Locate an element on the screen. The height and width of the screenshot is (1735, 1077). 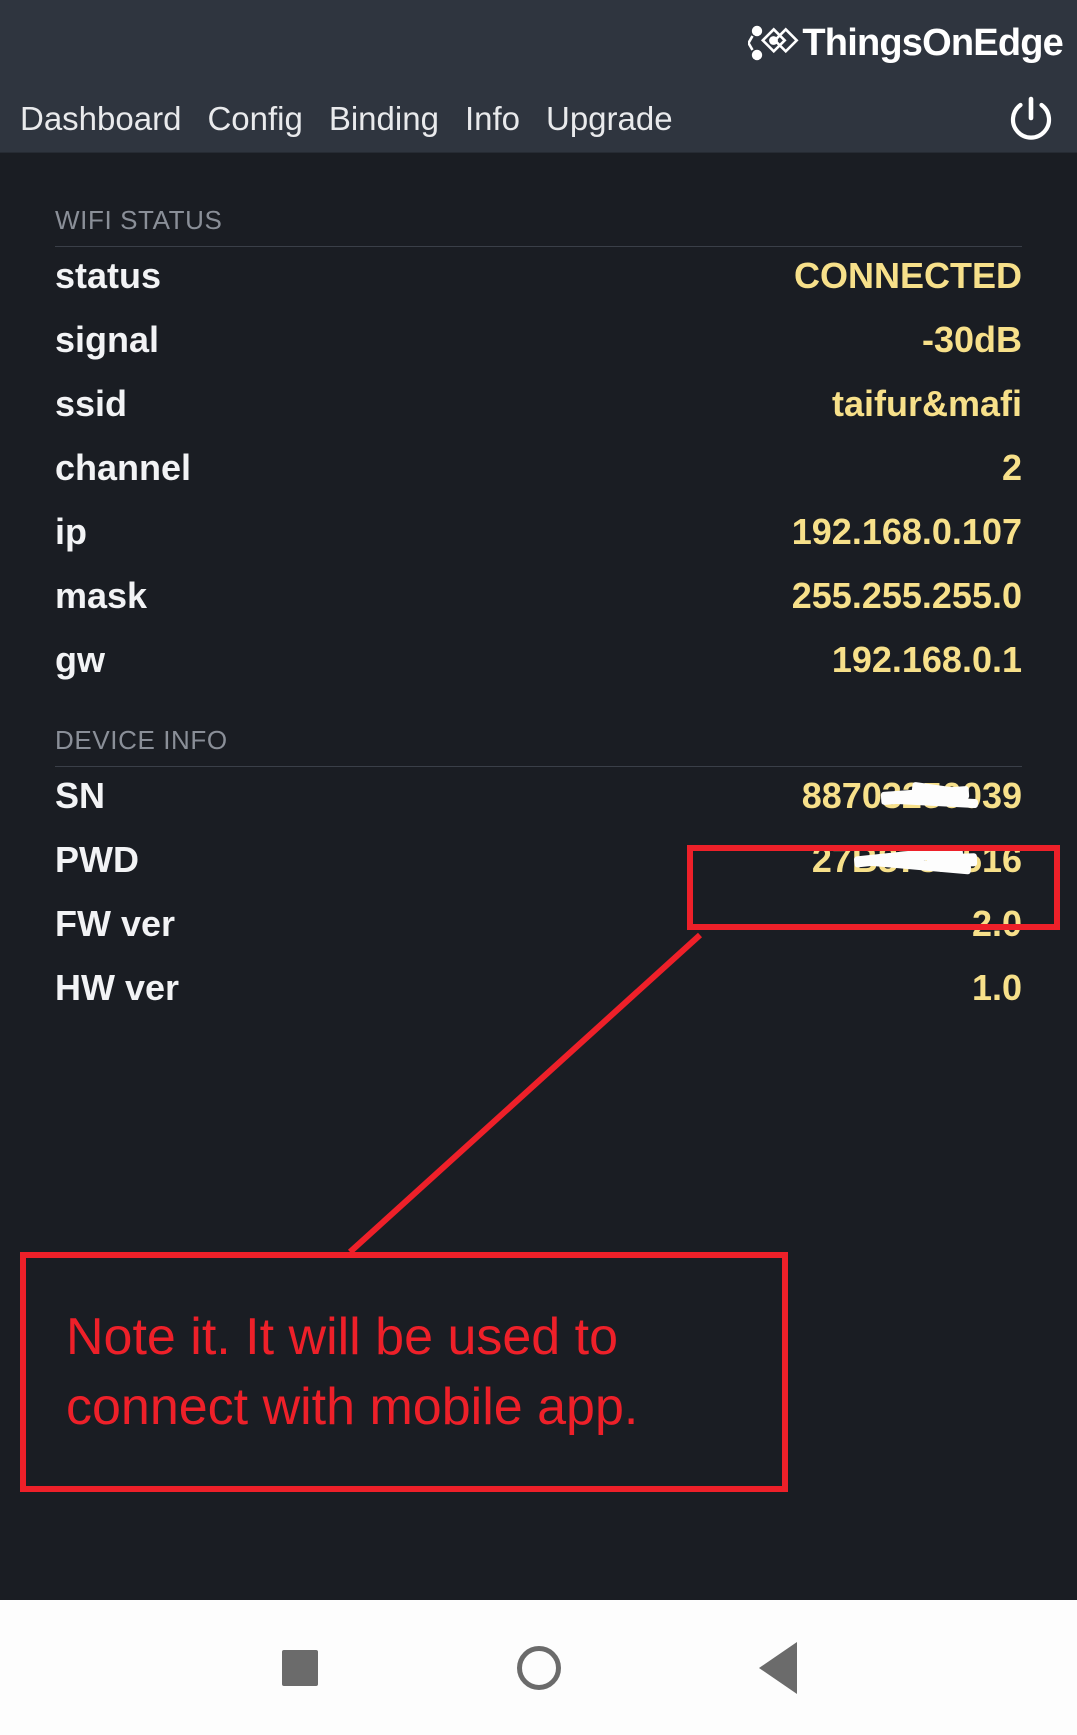
label-channel: channel is located at coordinates (123, 467).